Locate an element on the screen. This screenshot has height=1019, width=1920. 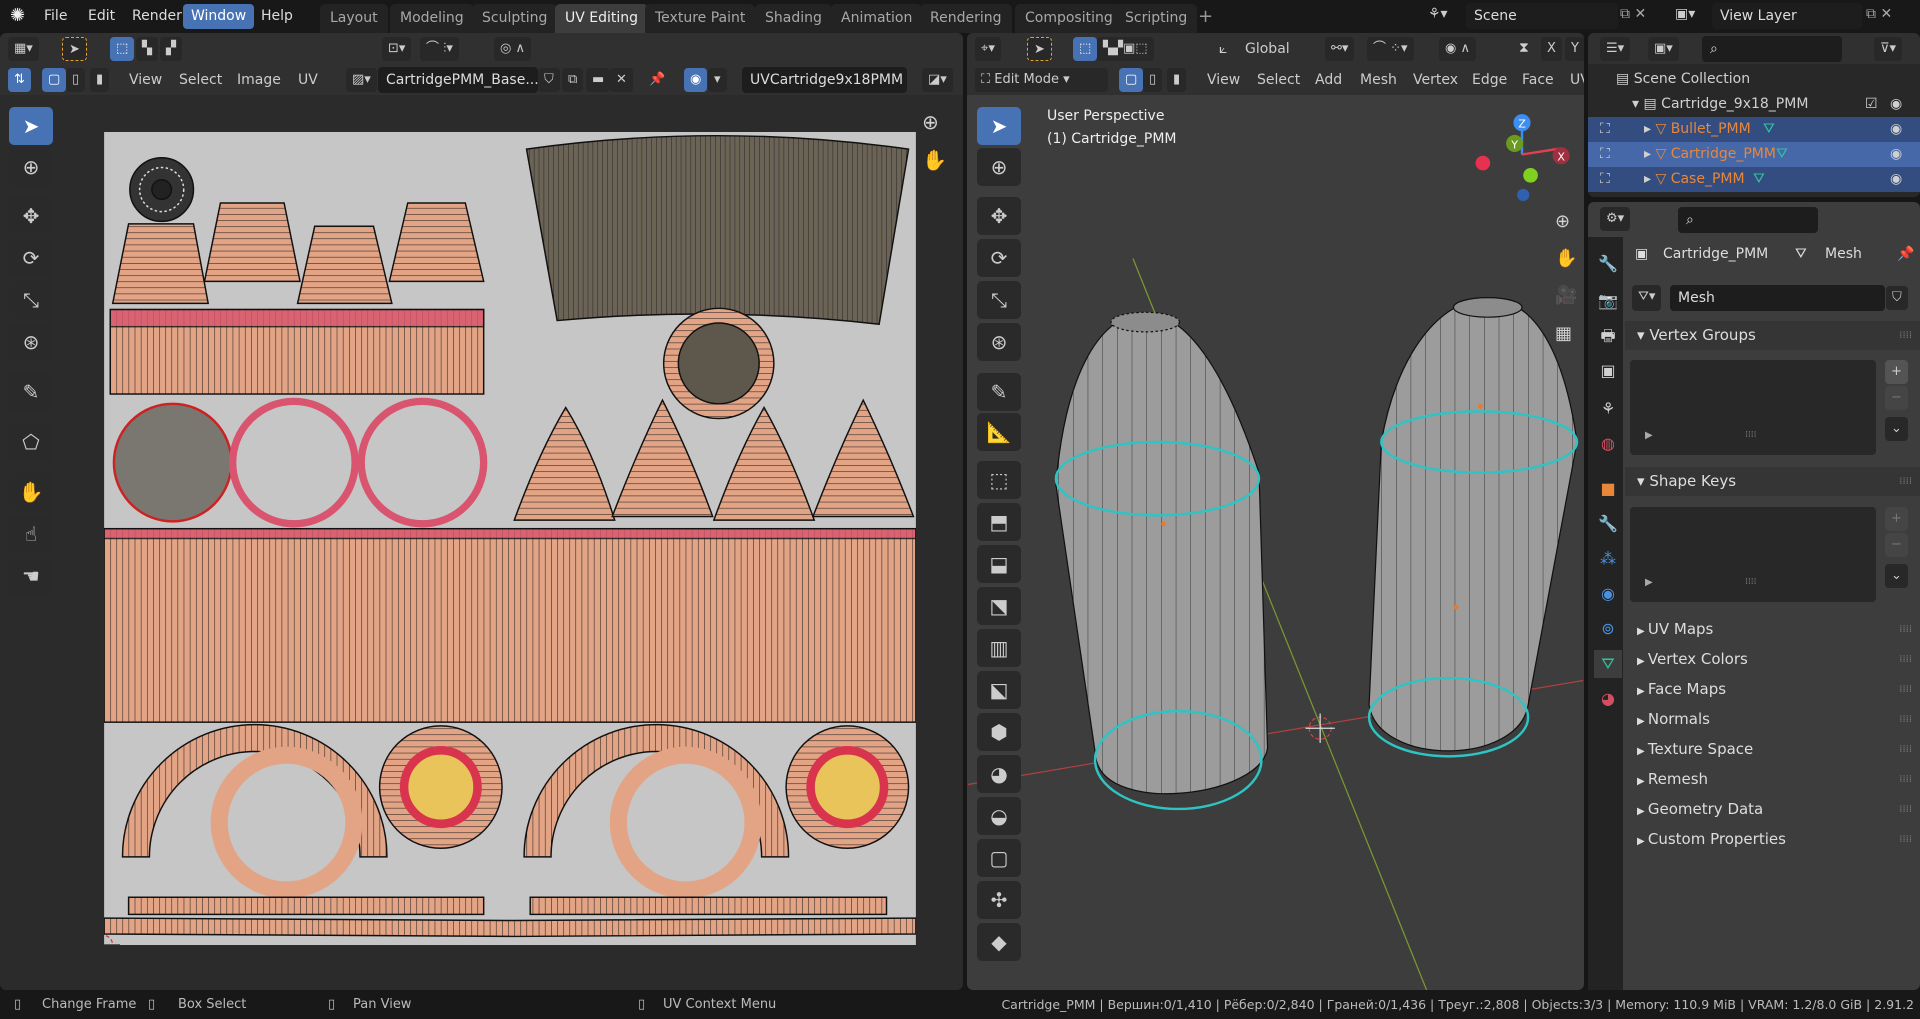
panel-face-maps: ▶ Face Maps ⁞⁞⁞⁞ is located at coordinates (1772, 689).